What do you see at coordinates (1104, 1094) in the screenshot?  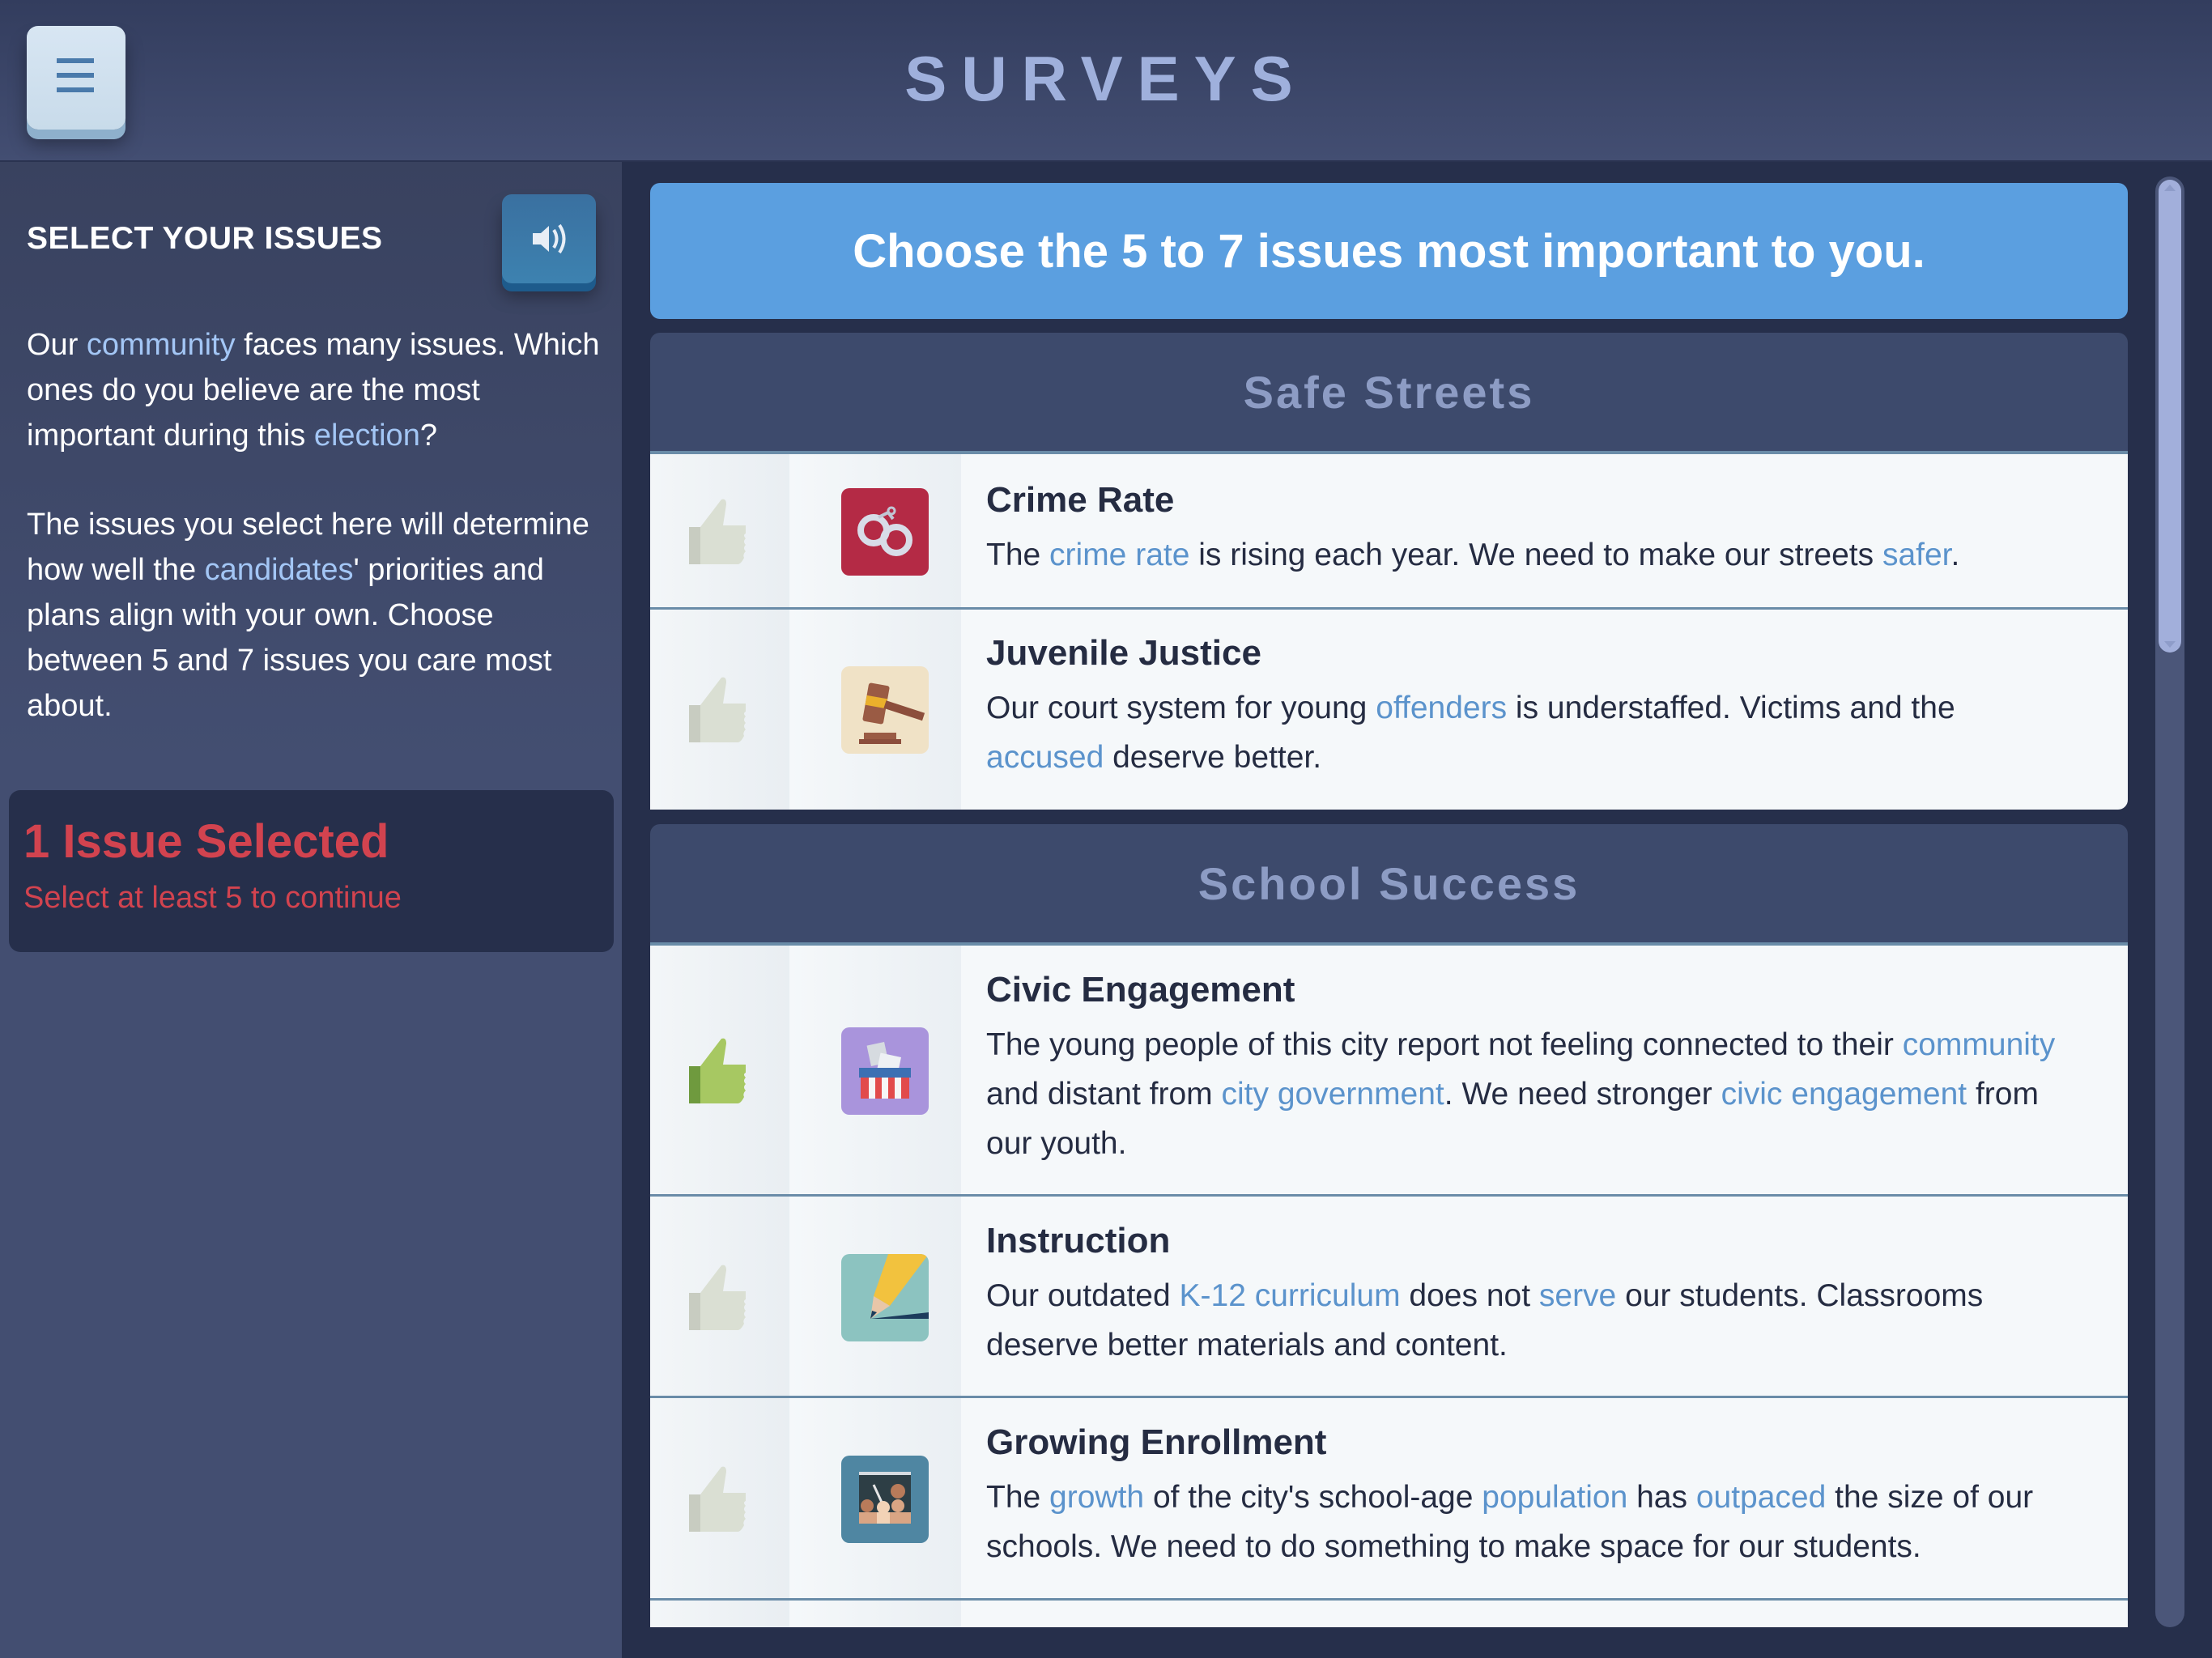 I see `text: and distant from` at bounding box center [1104, 1094].